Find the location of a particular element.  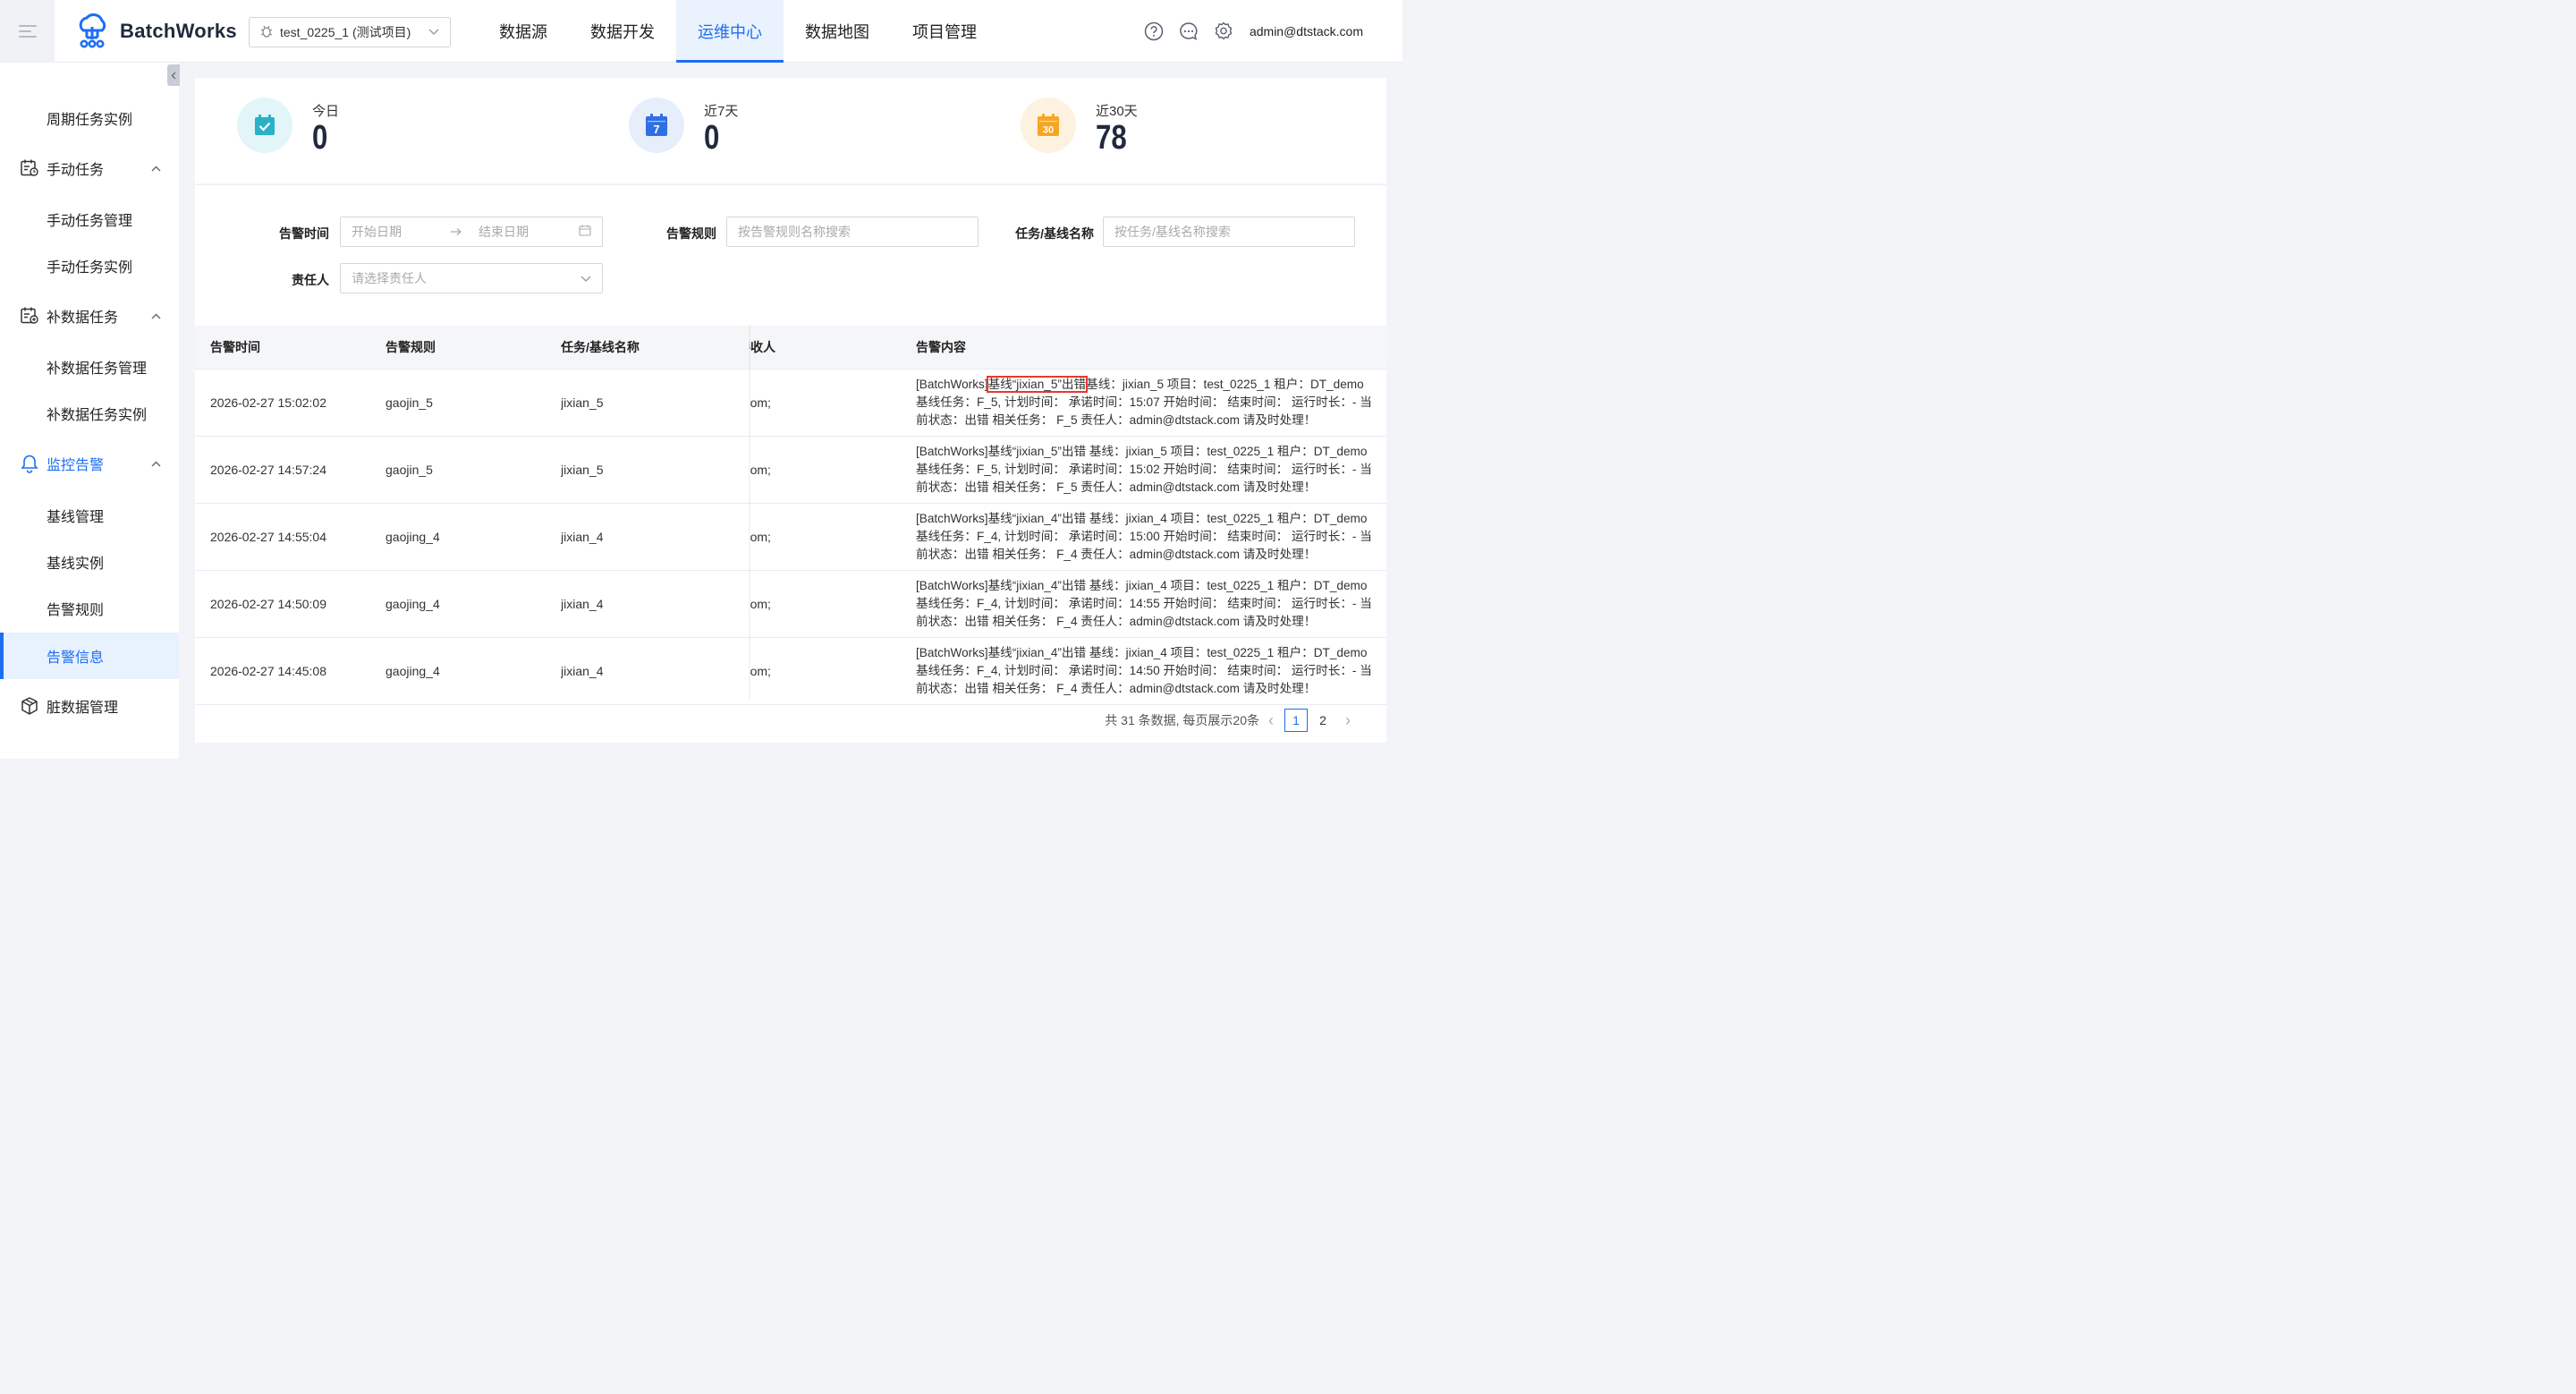

calendar-icon is located at coordinates (585, 232).